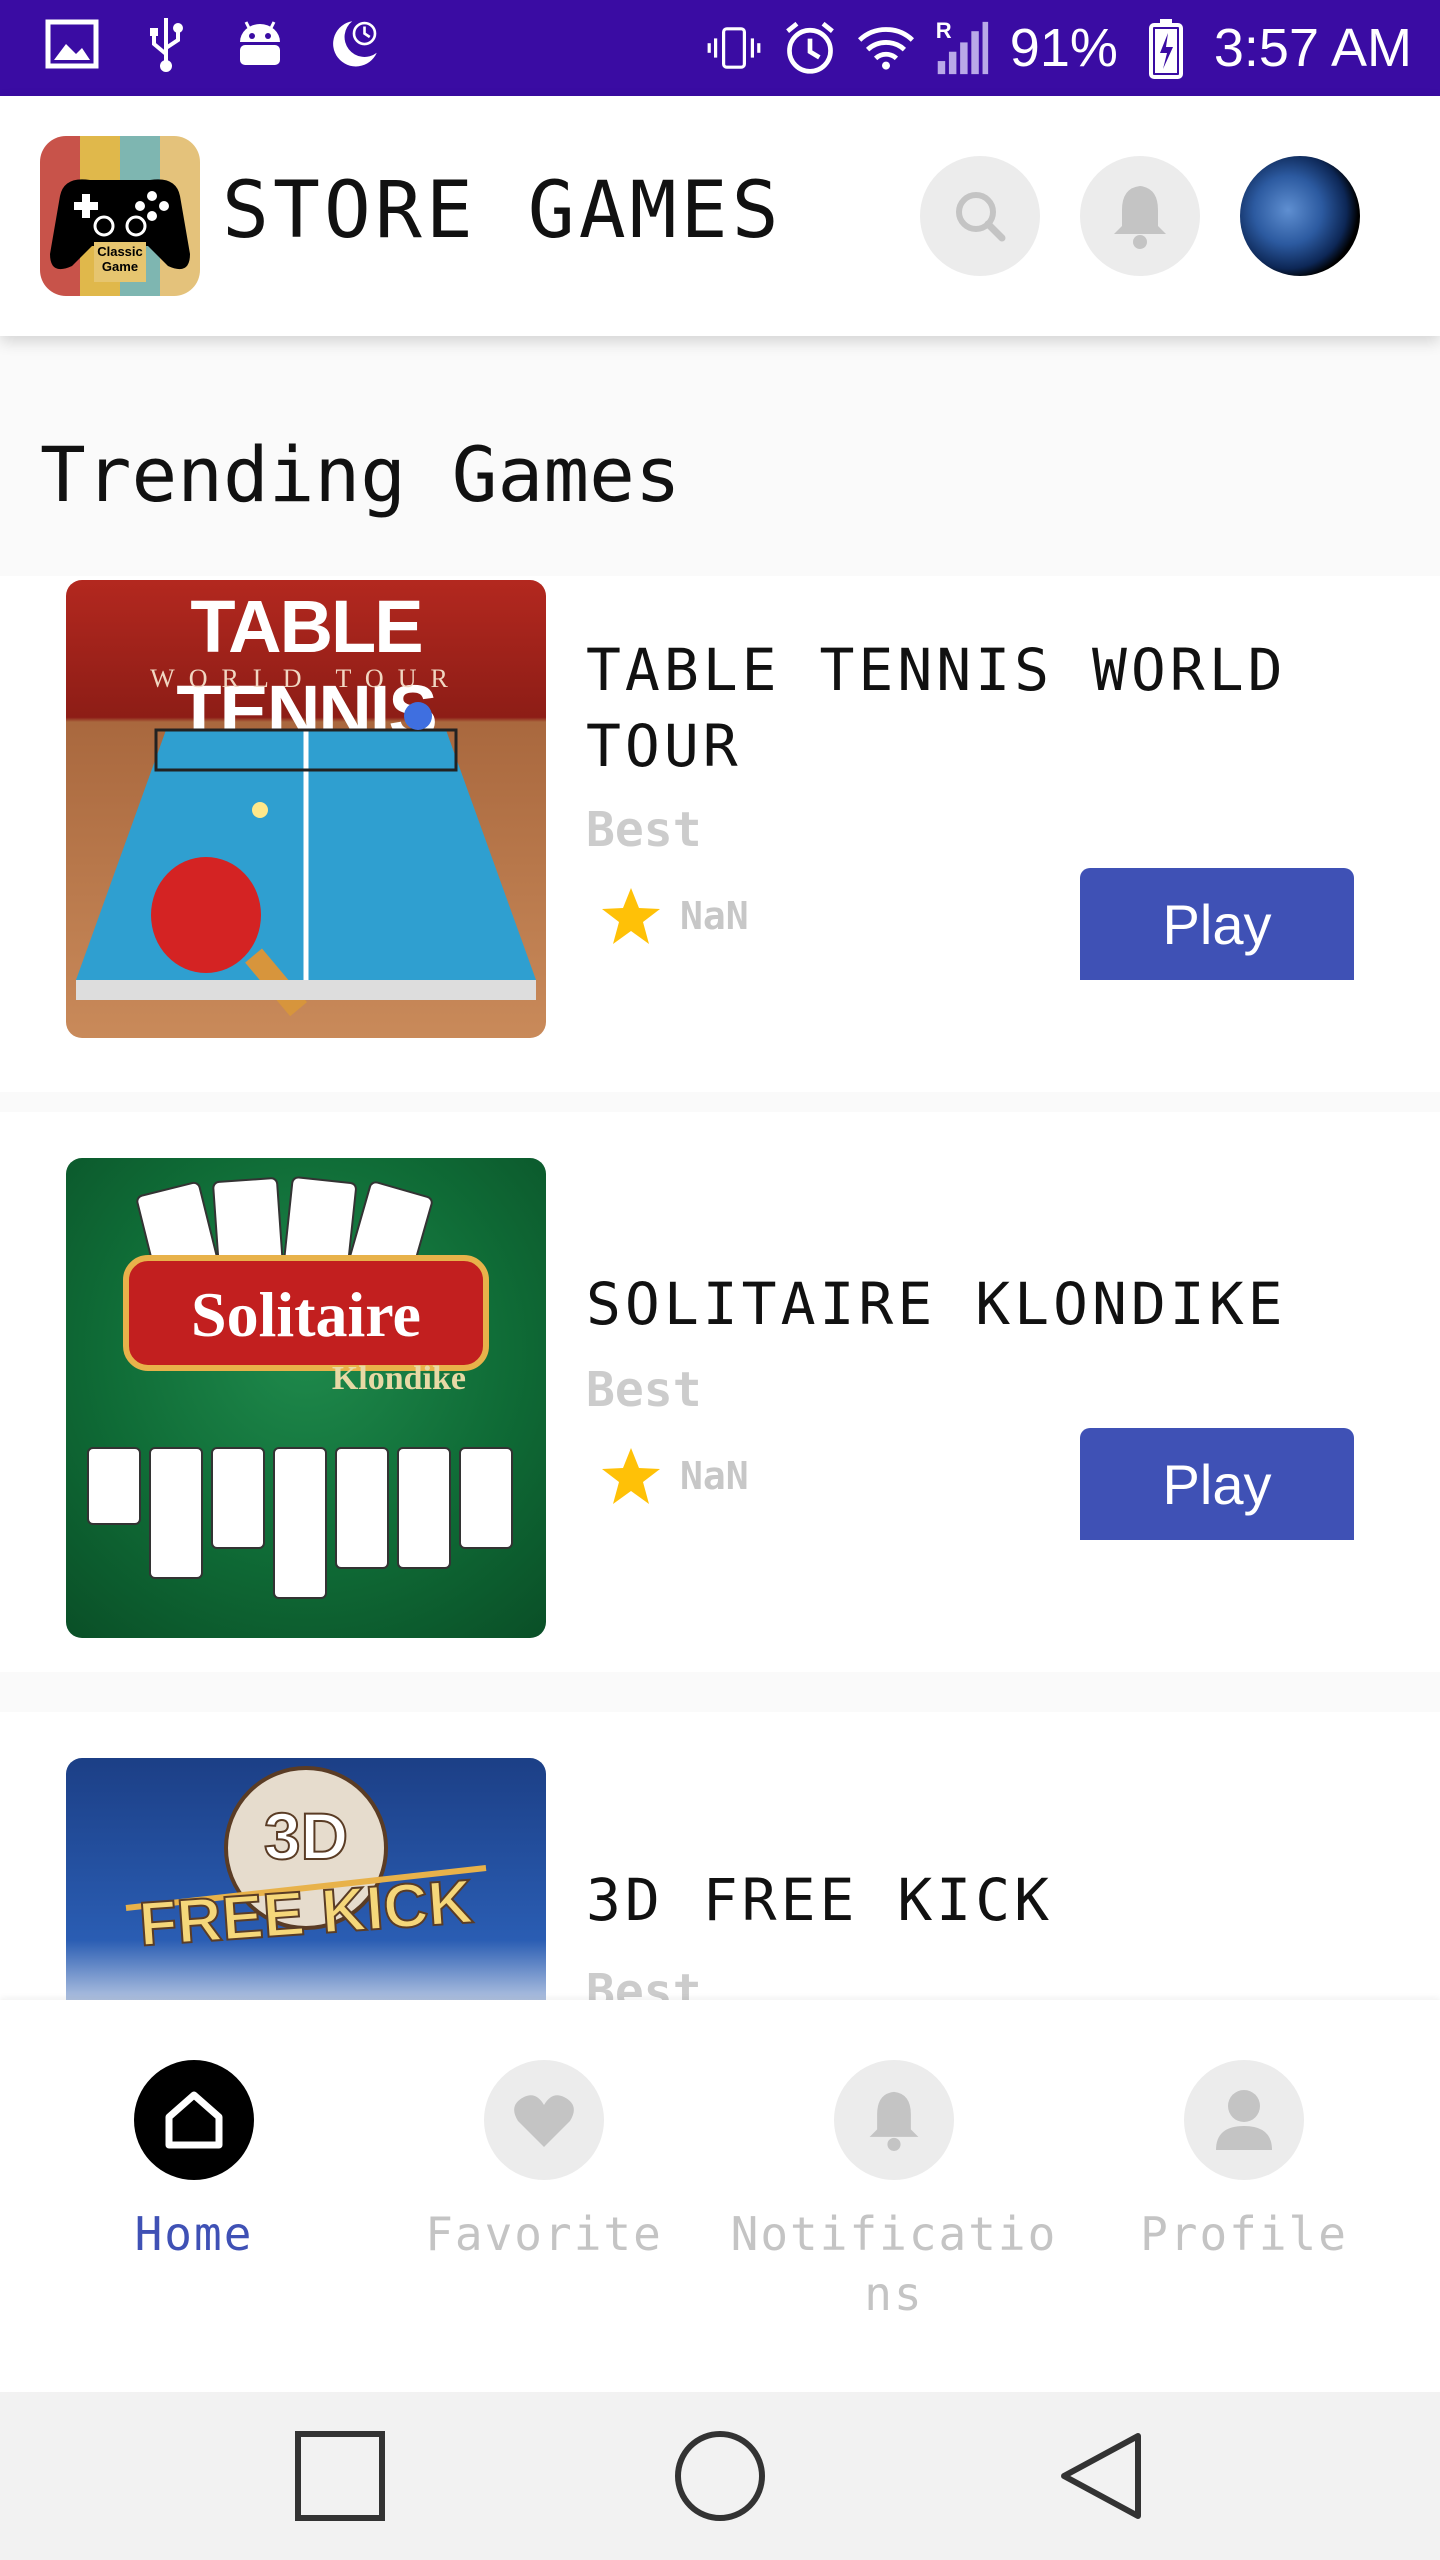  I want to click on logo-text: Classic Game, so click(120, 259).